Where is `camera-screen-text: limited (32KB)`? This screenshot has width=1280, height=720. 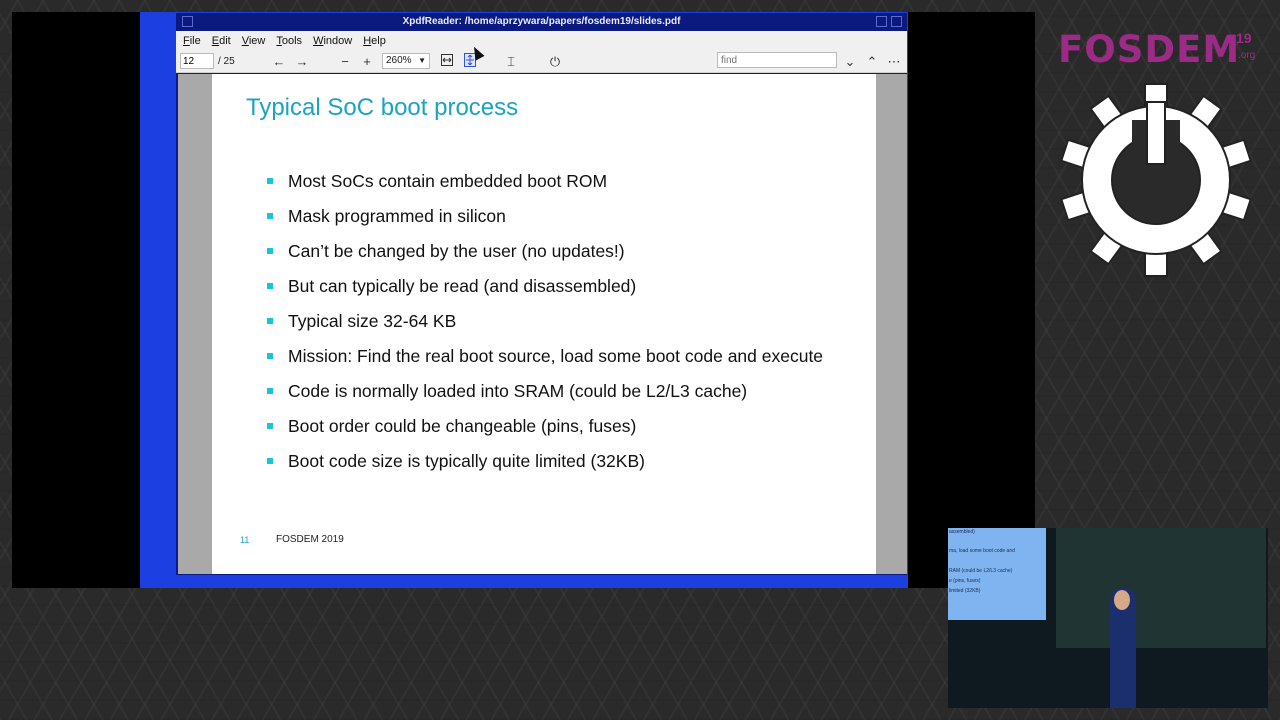
camera-screen-text: limited (32KB) is located at coordinates (965, 591).